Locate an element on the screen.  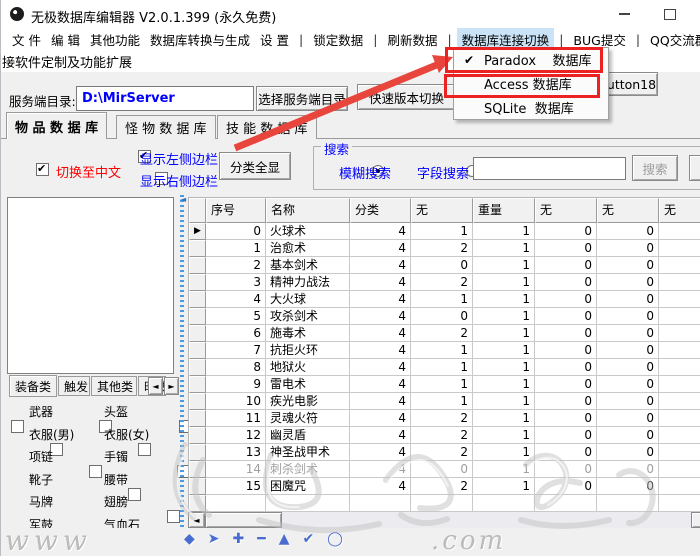
table-cell: 攻杀剑术 is located at coordinates (308, 316).